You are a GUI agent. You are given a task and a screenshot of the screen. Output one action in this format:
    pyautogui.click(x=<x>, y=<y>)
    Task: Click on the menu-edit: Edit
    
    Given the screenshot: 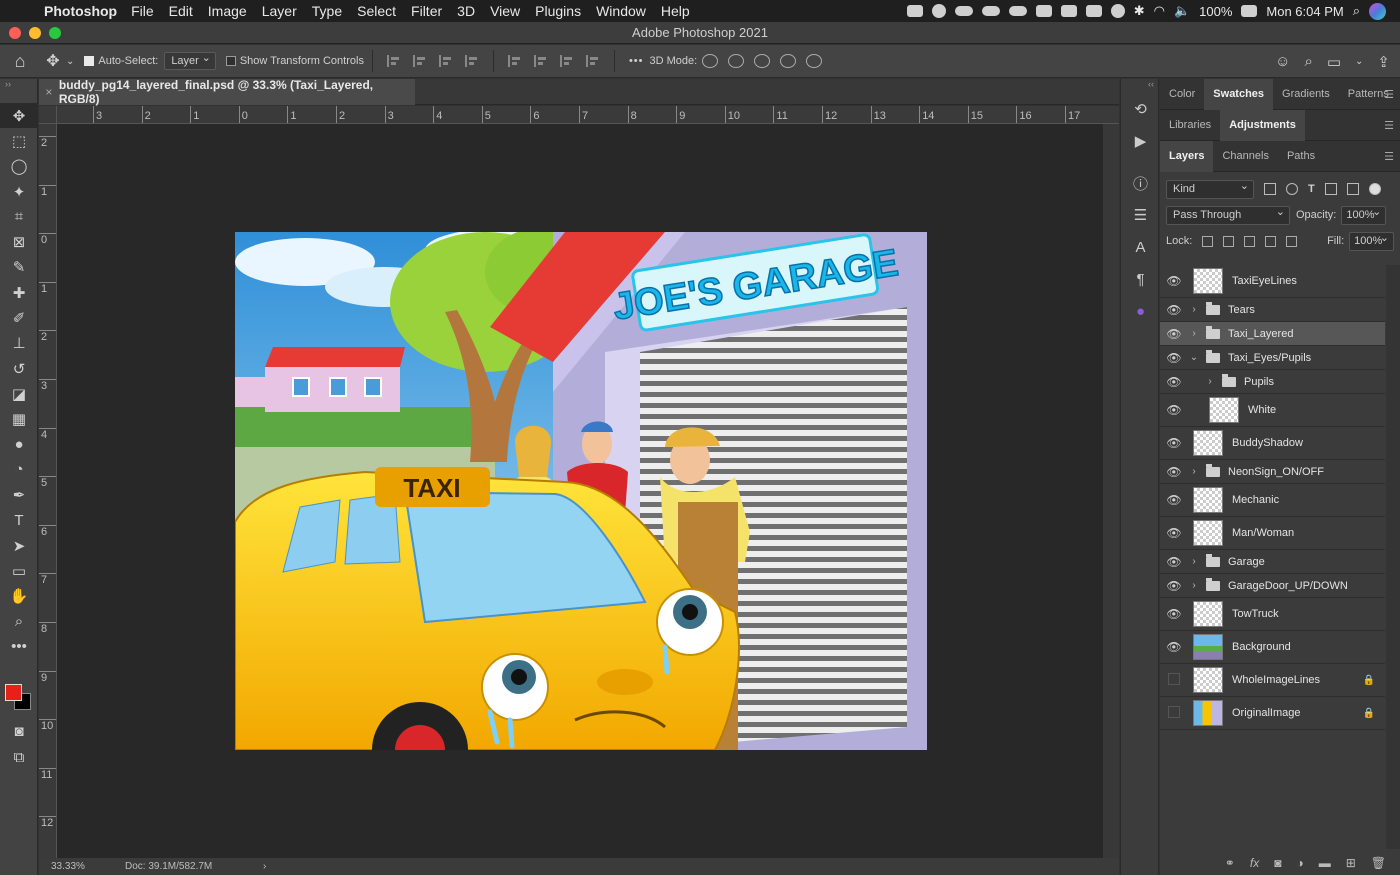 What is the action you would take?
    pyautogui.click(x=181, y=11)
    